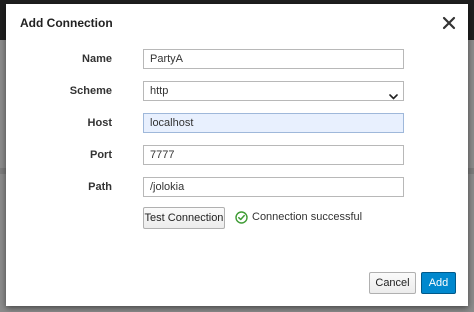  What do you see at coordinates (273, 91) in the screenshot?
I see `scheme-select: http` at bounding box center [273, 91].